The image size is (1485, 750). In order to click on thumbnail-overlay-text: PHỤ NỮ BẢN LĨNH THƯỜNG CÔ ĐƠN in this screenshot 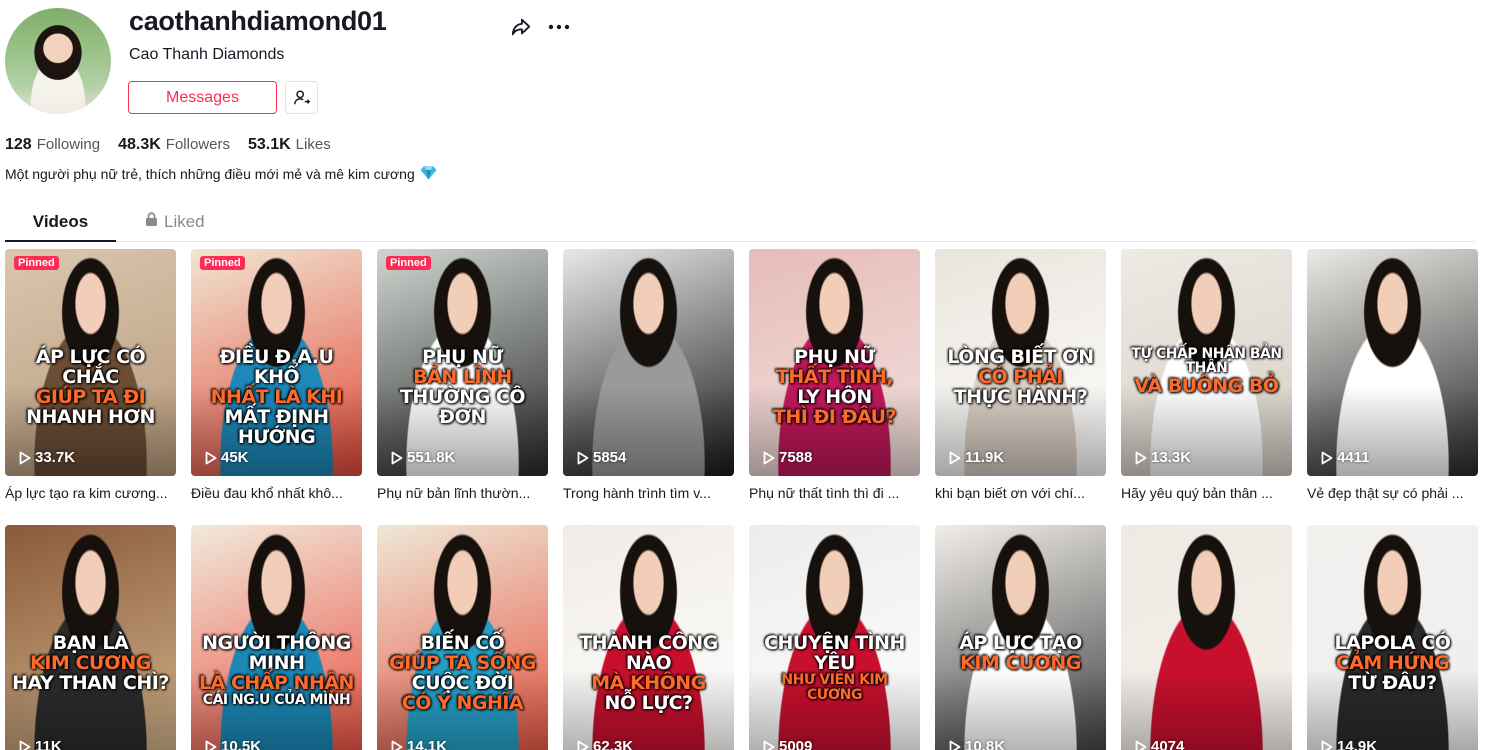, I will do `click(462, 387)`.